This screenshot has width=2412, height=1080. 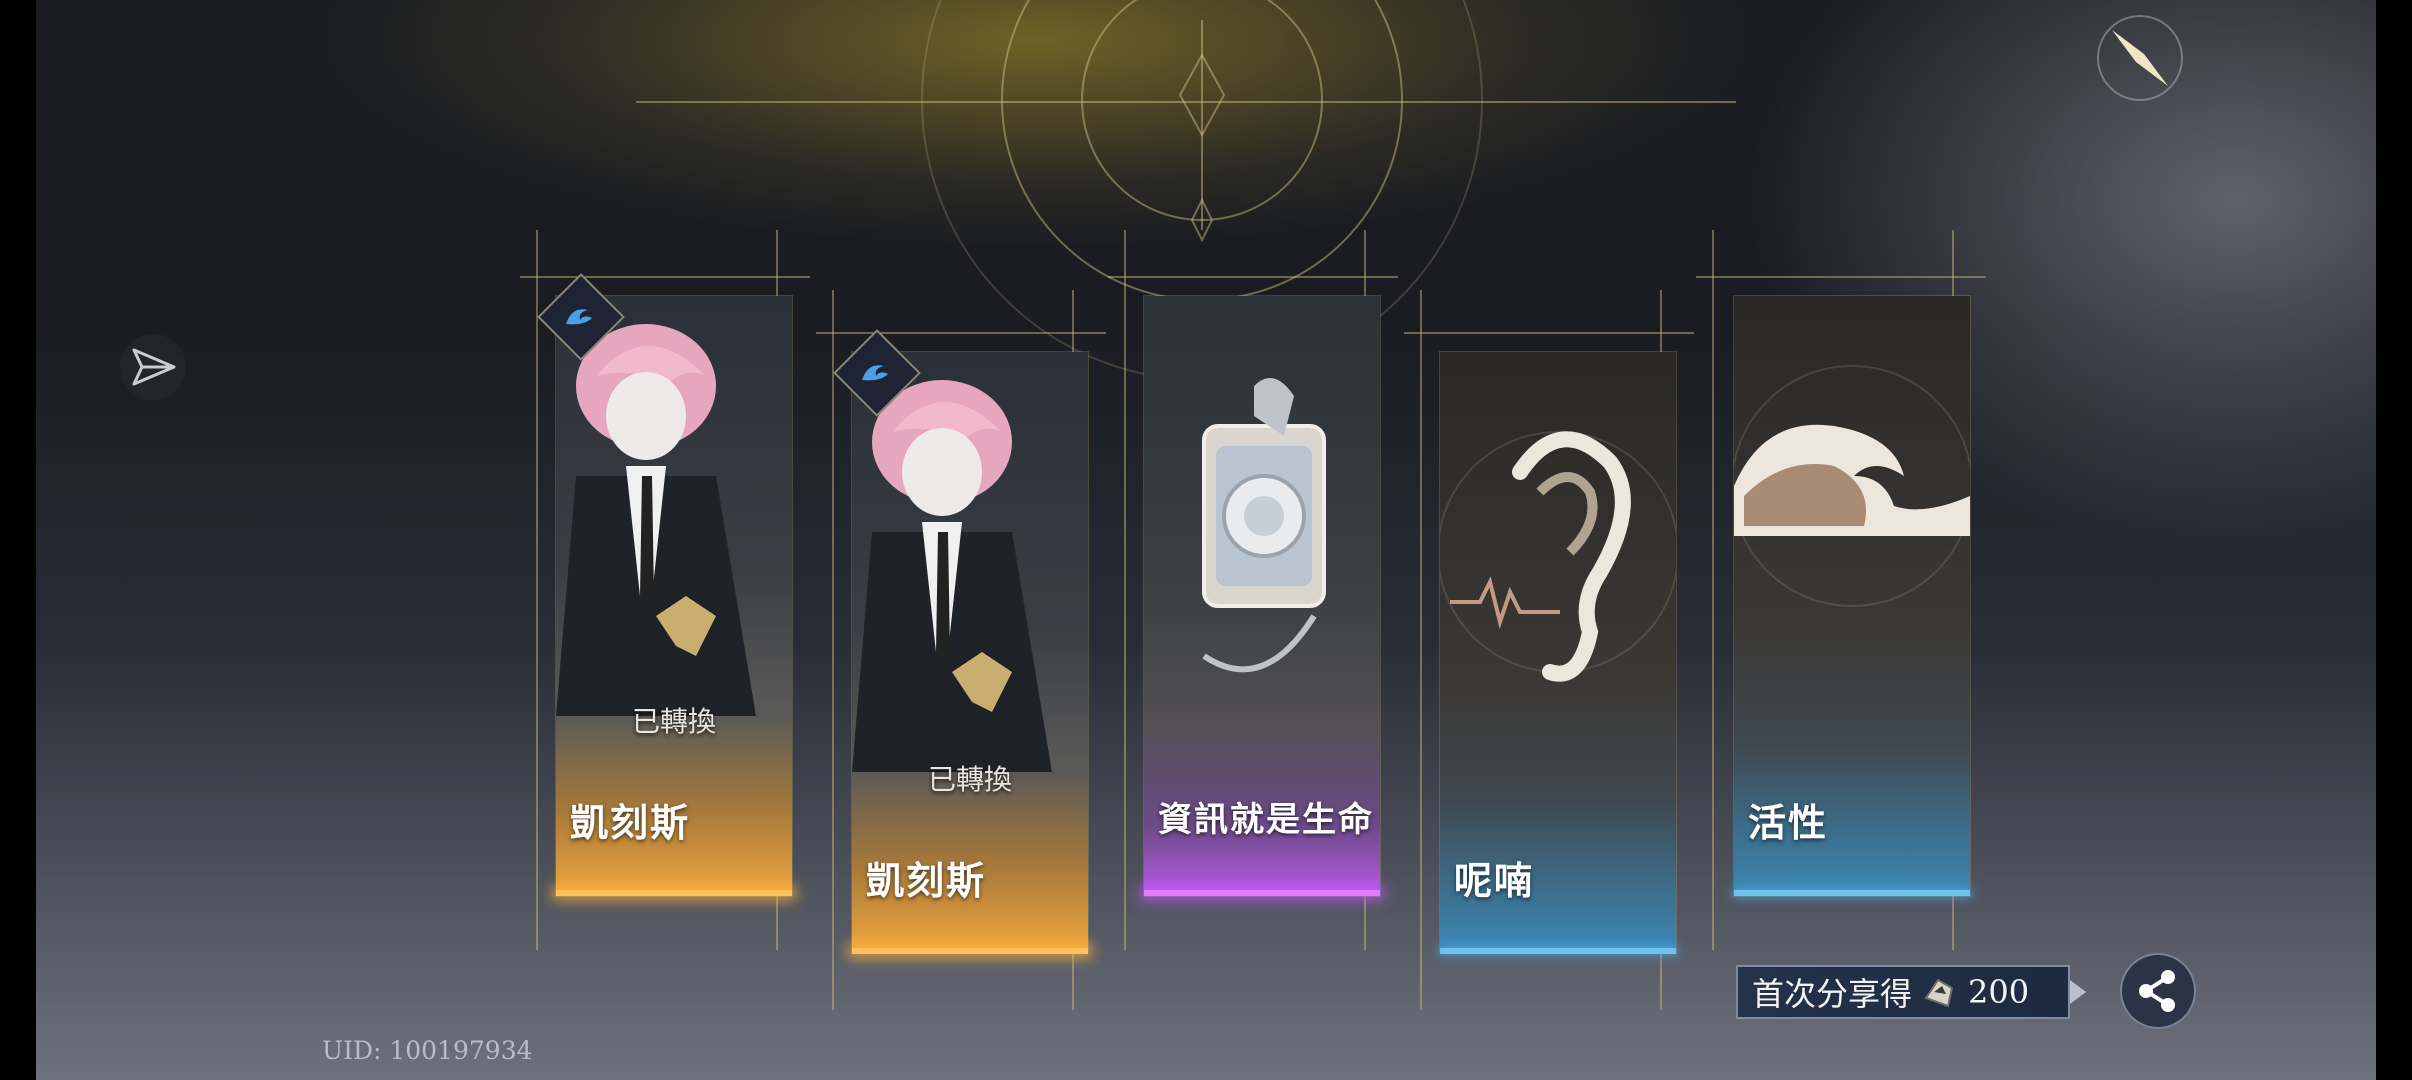 What do you see at coordinates (1999, 992) in the screenshot?
I see `share-reward-amount: 200` at bounding box center [1999, 992].